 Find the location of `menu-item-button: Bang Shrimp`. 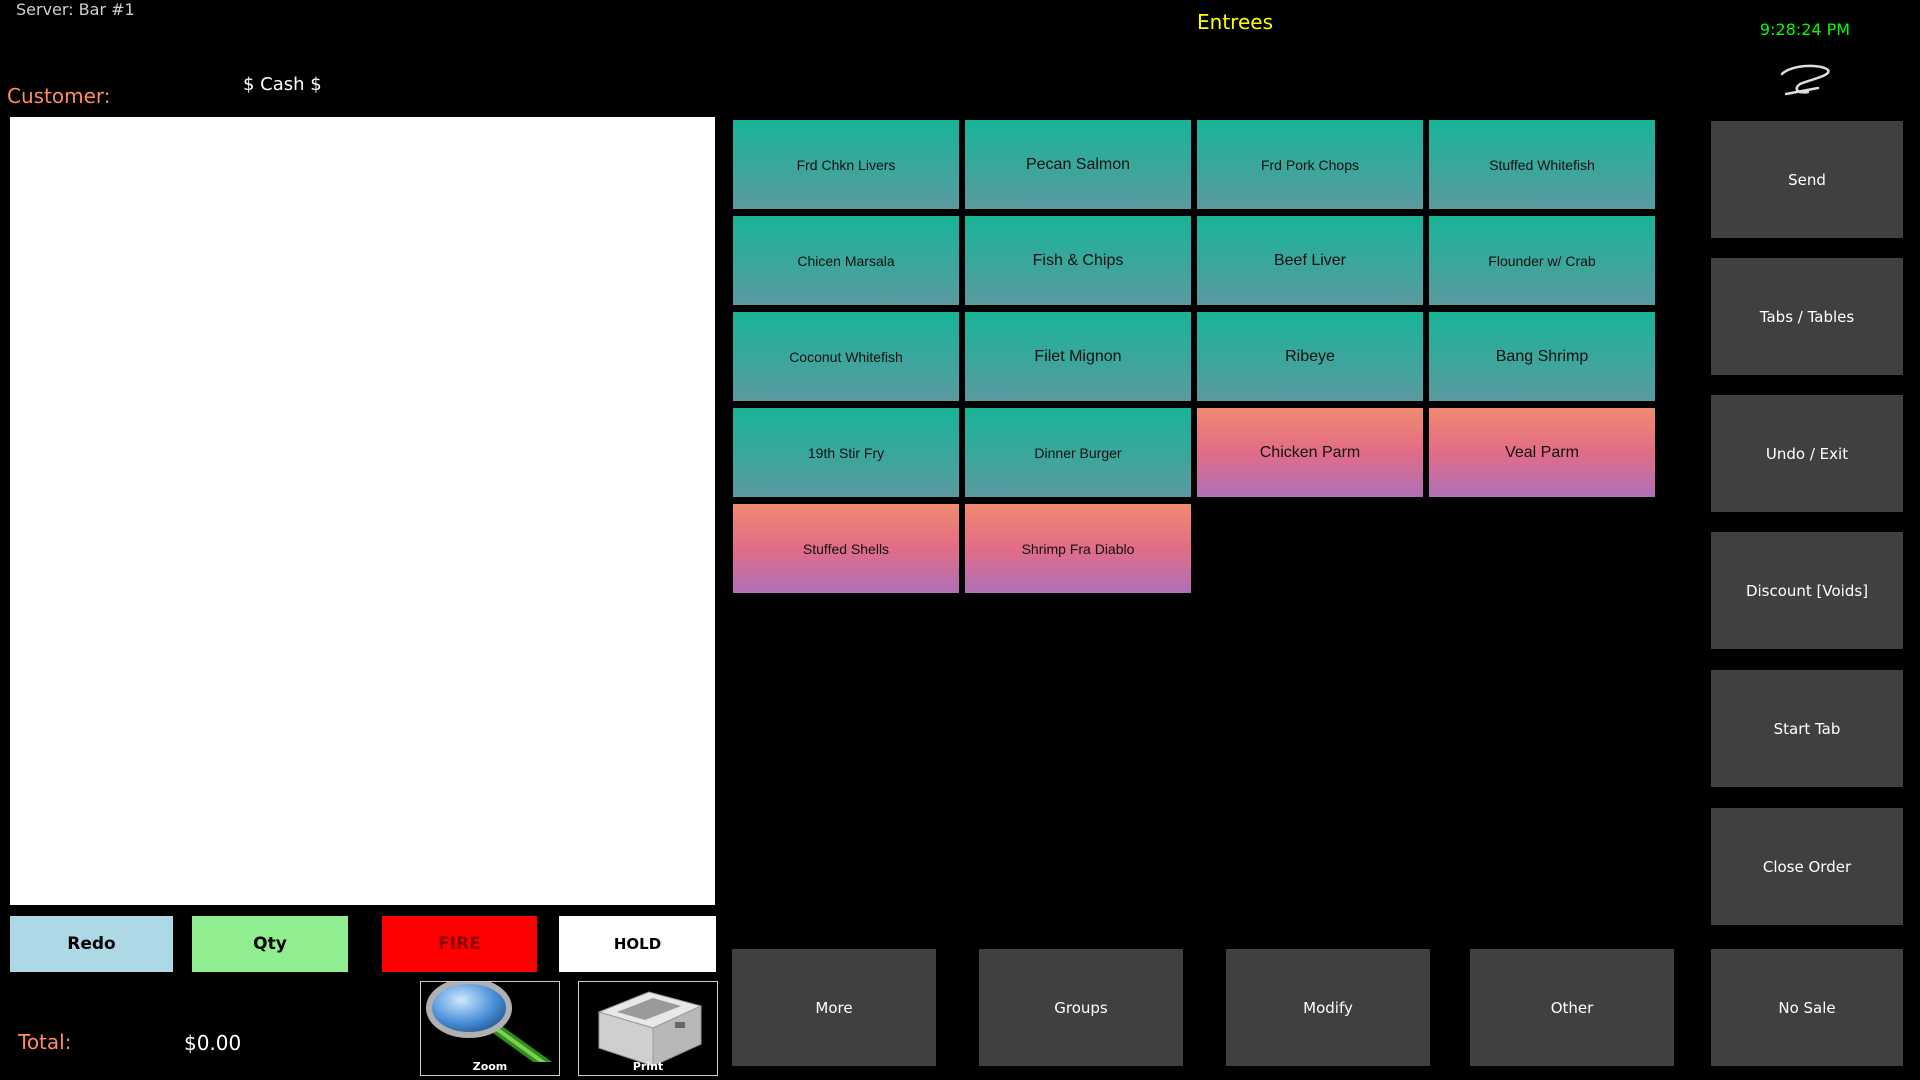

menu-item-button: Bang Shrimp is located at coordinates (1542, 356).